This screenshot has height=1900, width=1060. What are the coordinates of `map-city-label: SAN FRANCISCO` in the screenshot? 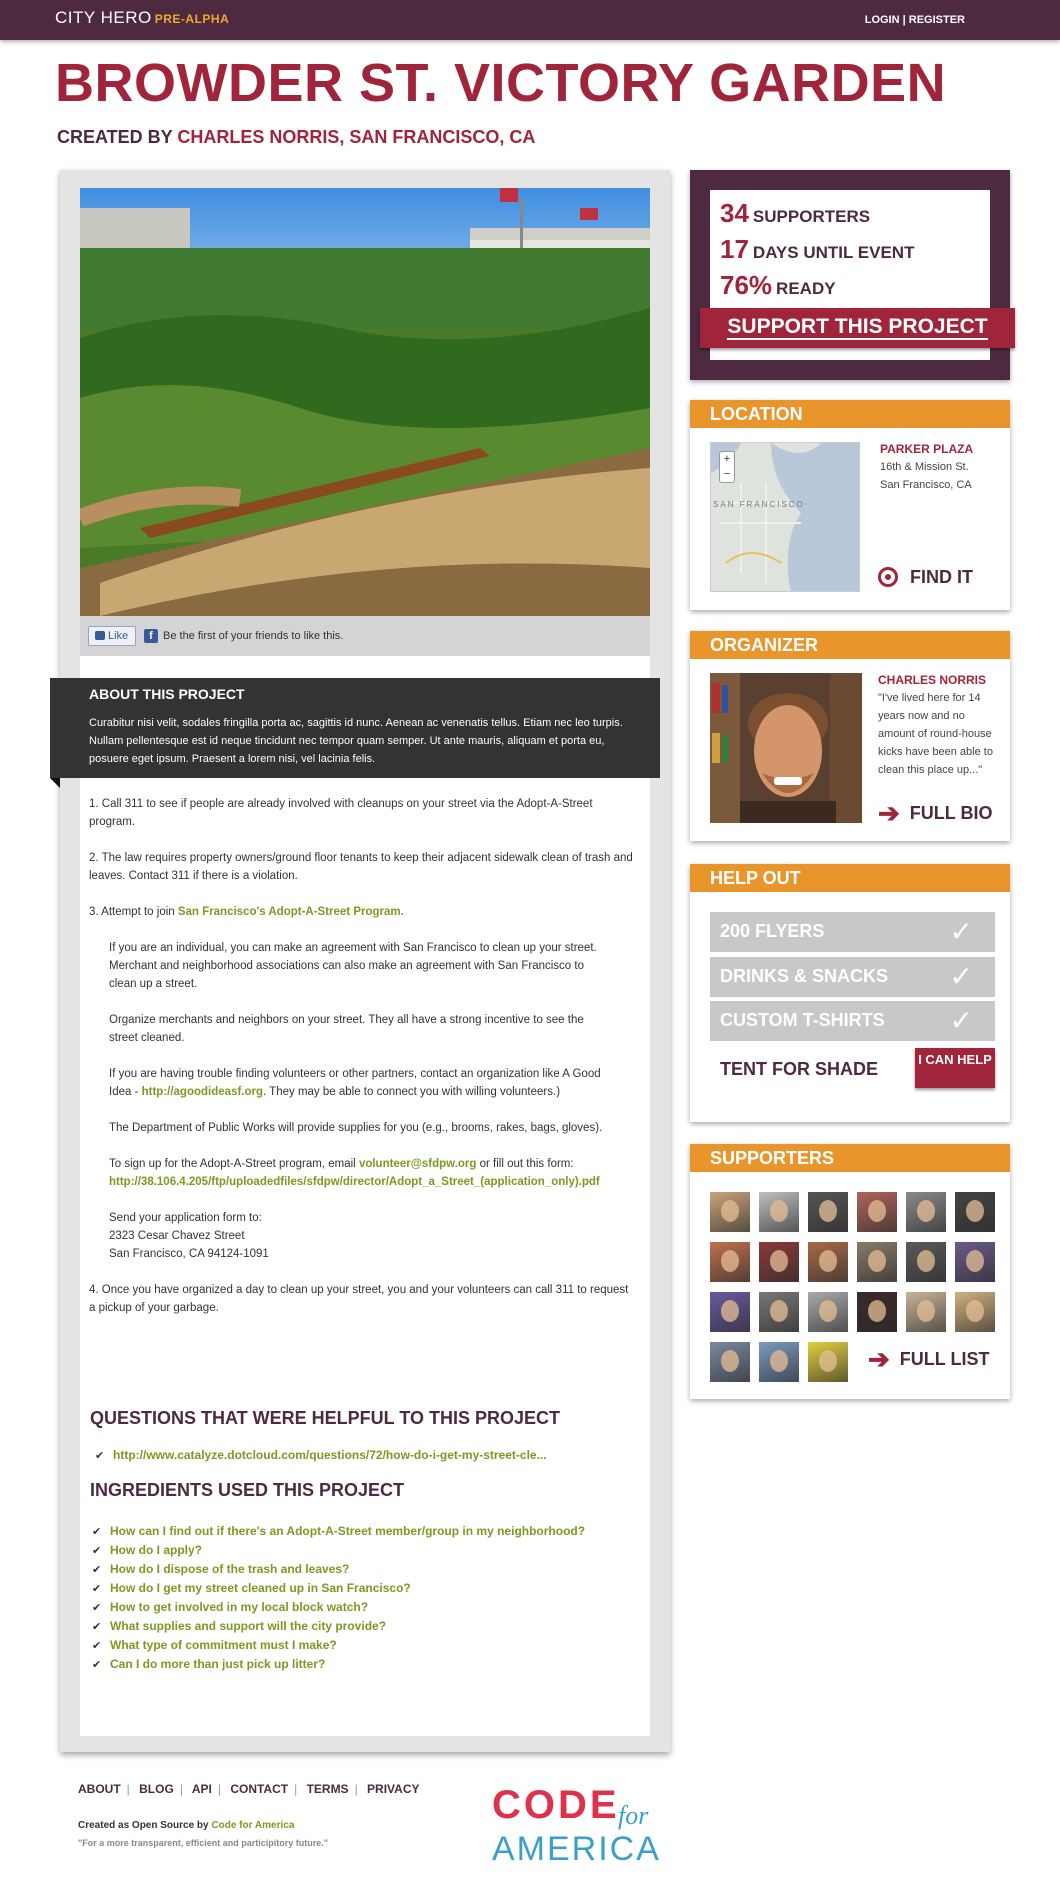 It's located at (759, 504).